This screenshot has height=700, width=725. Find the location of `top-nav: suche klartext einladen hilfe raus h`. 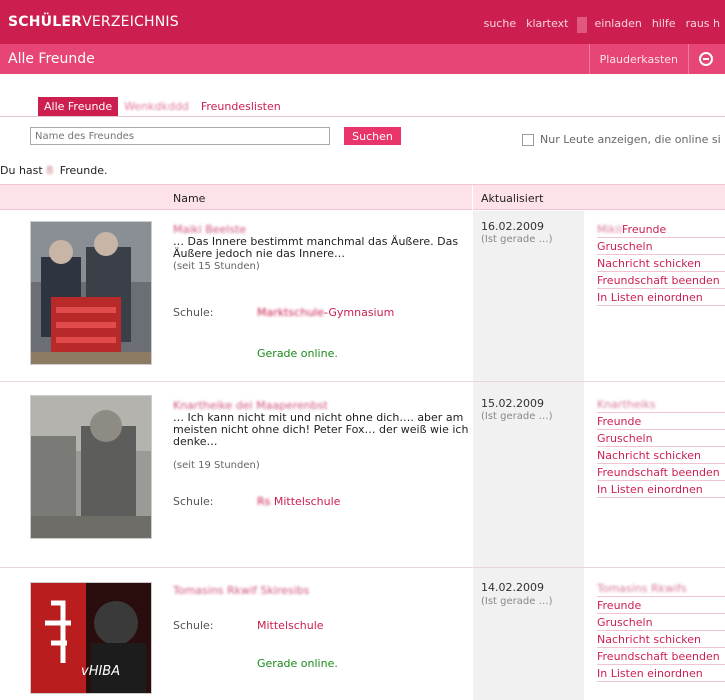

top-nav: suche klartext einladen hilfe raus h is located at coordinates (602, 25).